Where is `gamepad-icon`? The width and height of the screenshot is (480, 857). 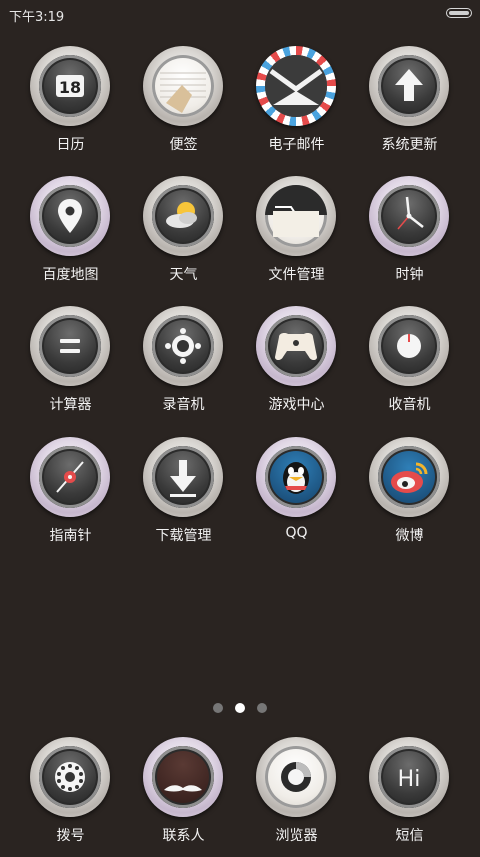
gamepad-icon is located at coordinates (296, 346).